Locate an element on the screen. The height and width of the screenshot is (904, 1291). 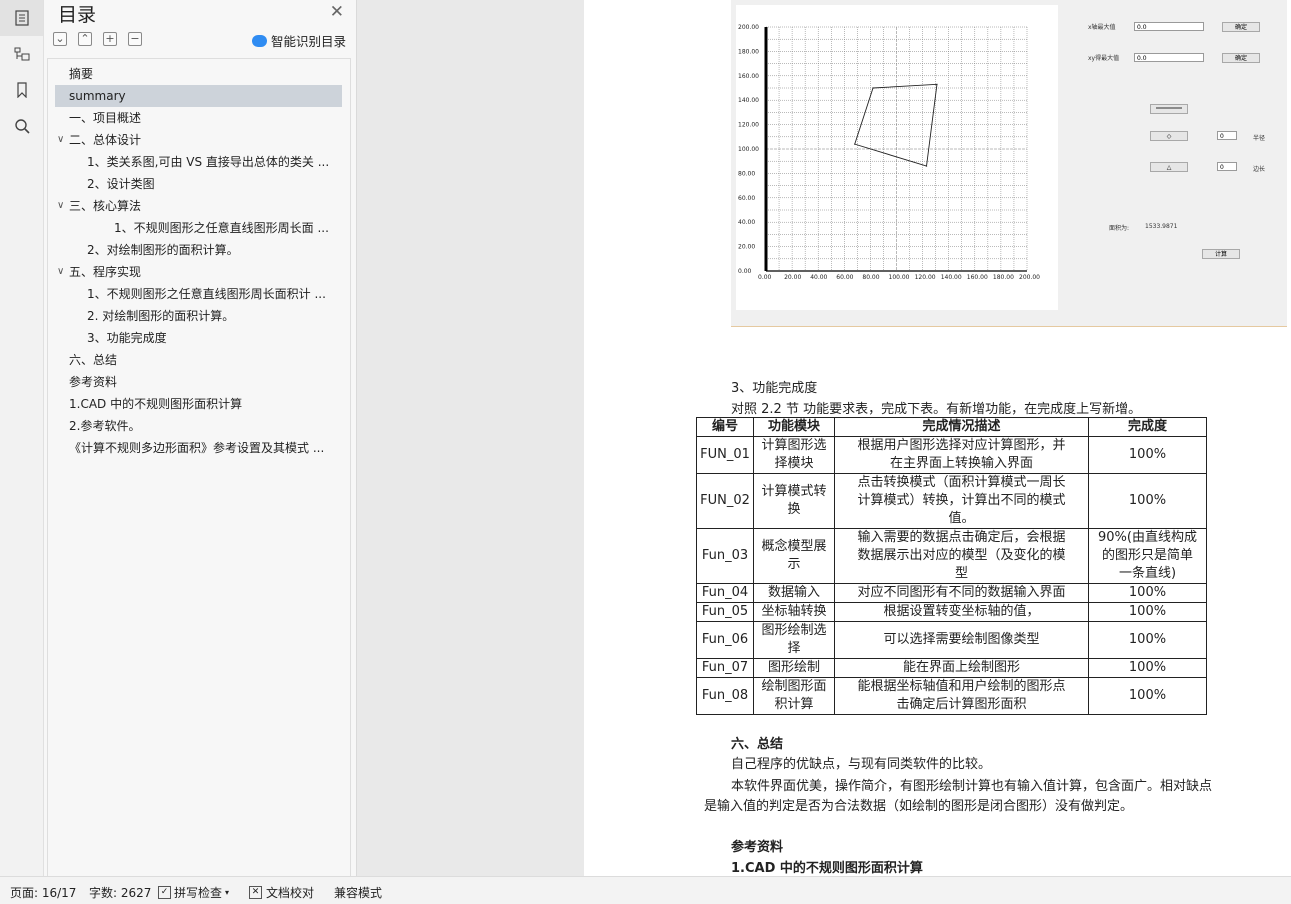
toc-item: 六、总结 is located at coordinates (198, 360).